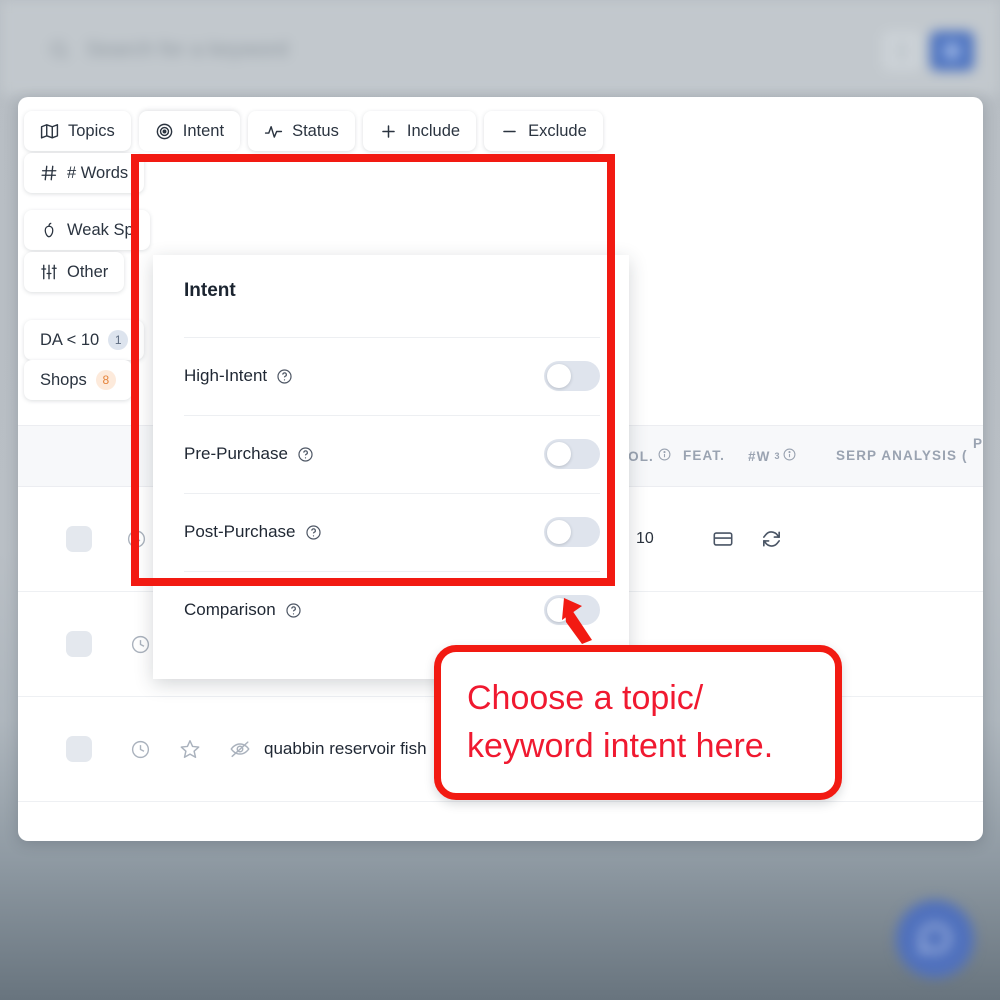 Image resolution: width=1000 pixels, height=1000 pixels. I want to click on filter-chip-words: # Words, so click(84, 173).